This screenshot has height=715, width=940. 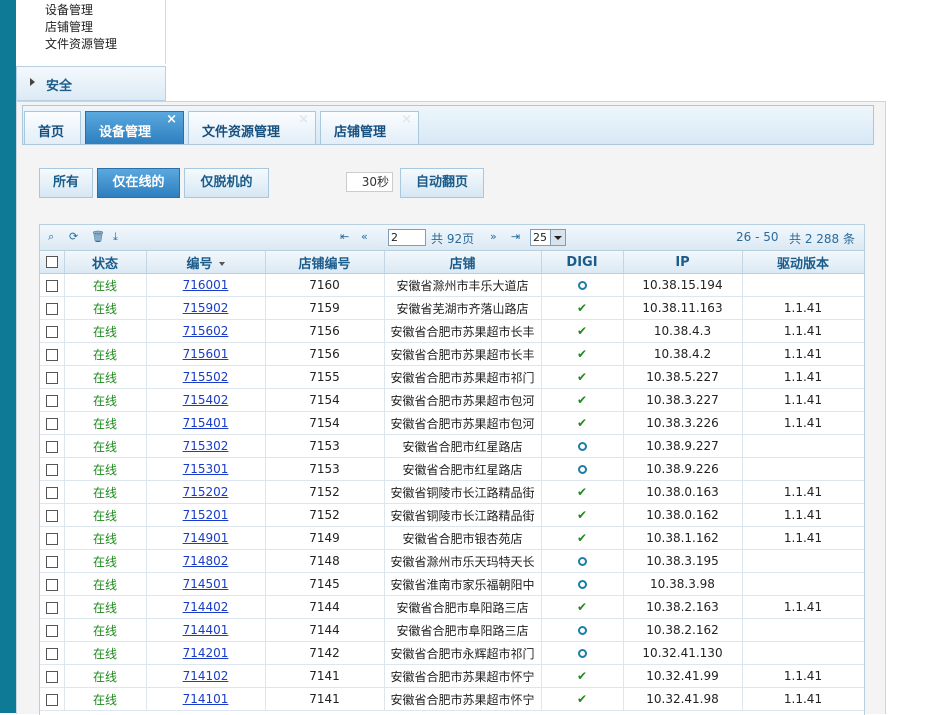 What do you see at coordinates (206, 492) in the screenshot?
I see `device-id-link: 715202` at bounding box center [206, 492].